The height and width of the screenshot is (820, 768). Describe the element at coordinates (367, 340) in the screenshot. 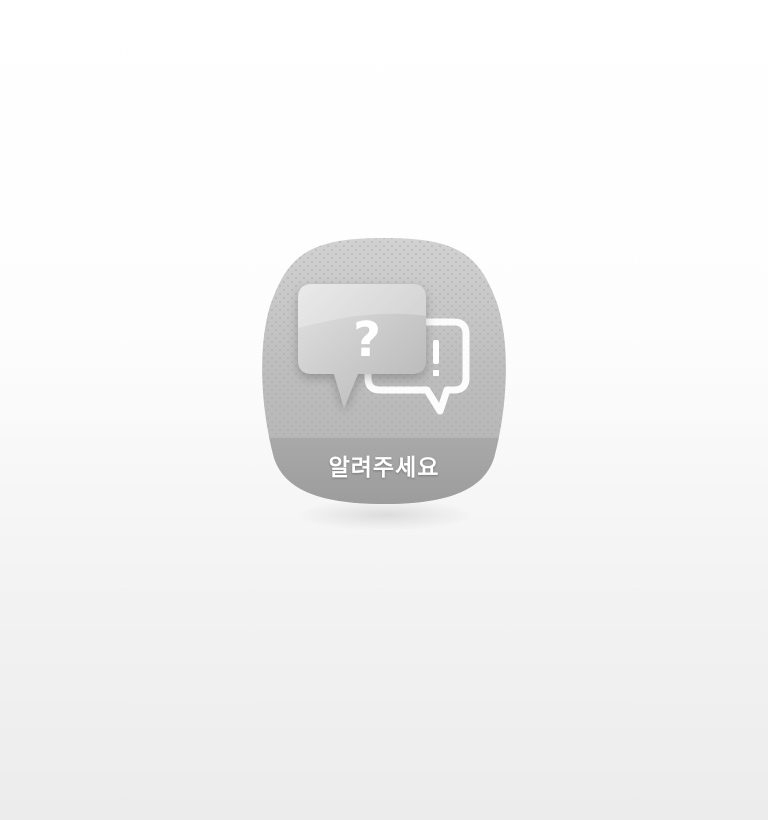

I see `question-mark-glyph: ?` at that location.